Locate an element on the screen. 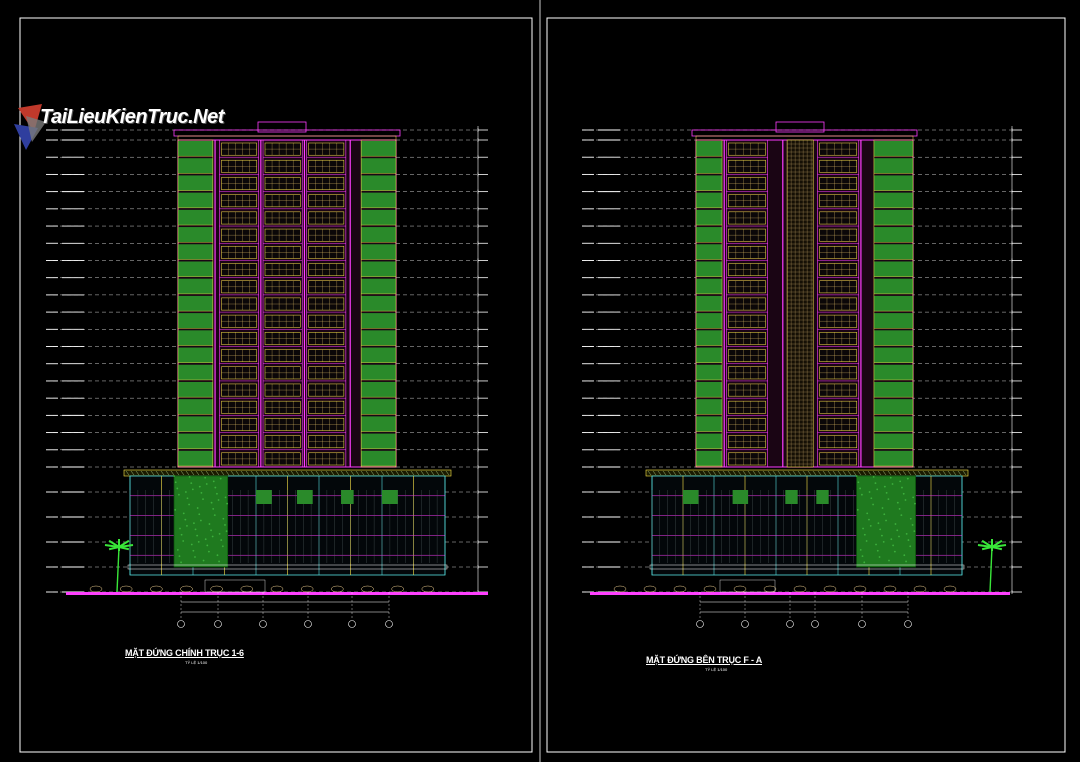 The height and width of the screenshot is (762, 1080). front-elevation-scale: TỶ LỆ 1/100 is located at coordinates (196, 662).